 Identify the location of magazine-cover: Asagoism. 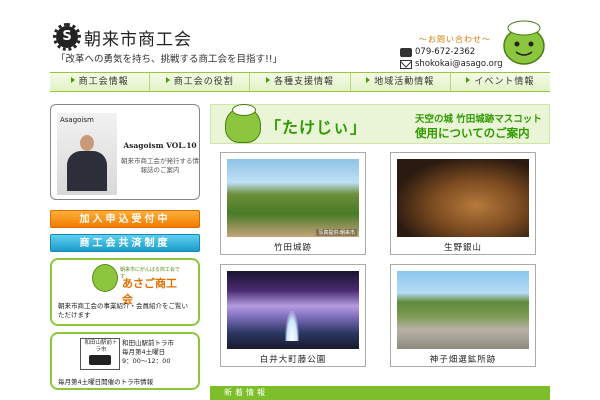
(87, 154).